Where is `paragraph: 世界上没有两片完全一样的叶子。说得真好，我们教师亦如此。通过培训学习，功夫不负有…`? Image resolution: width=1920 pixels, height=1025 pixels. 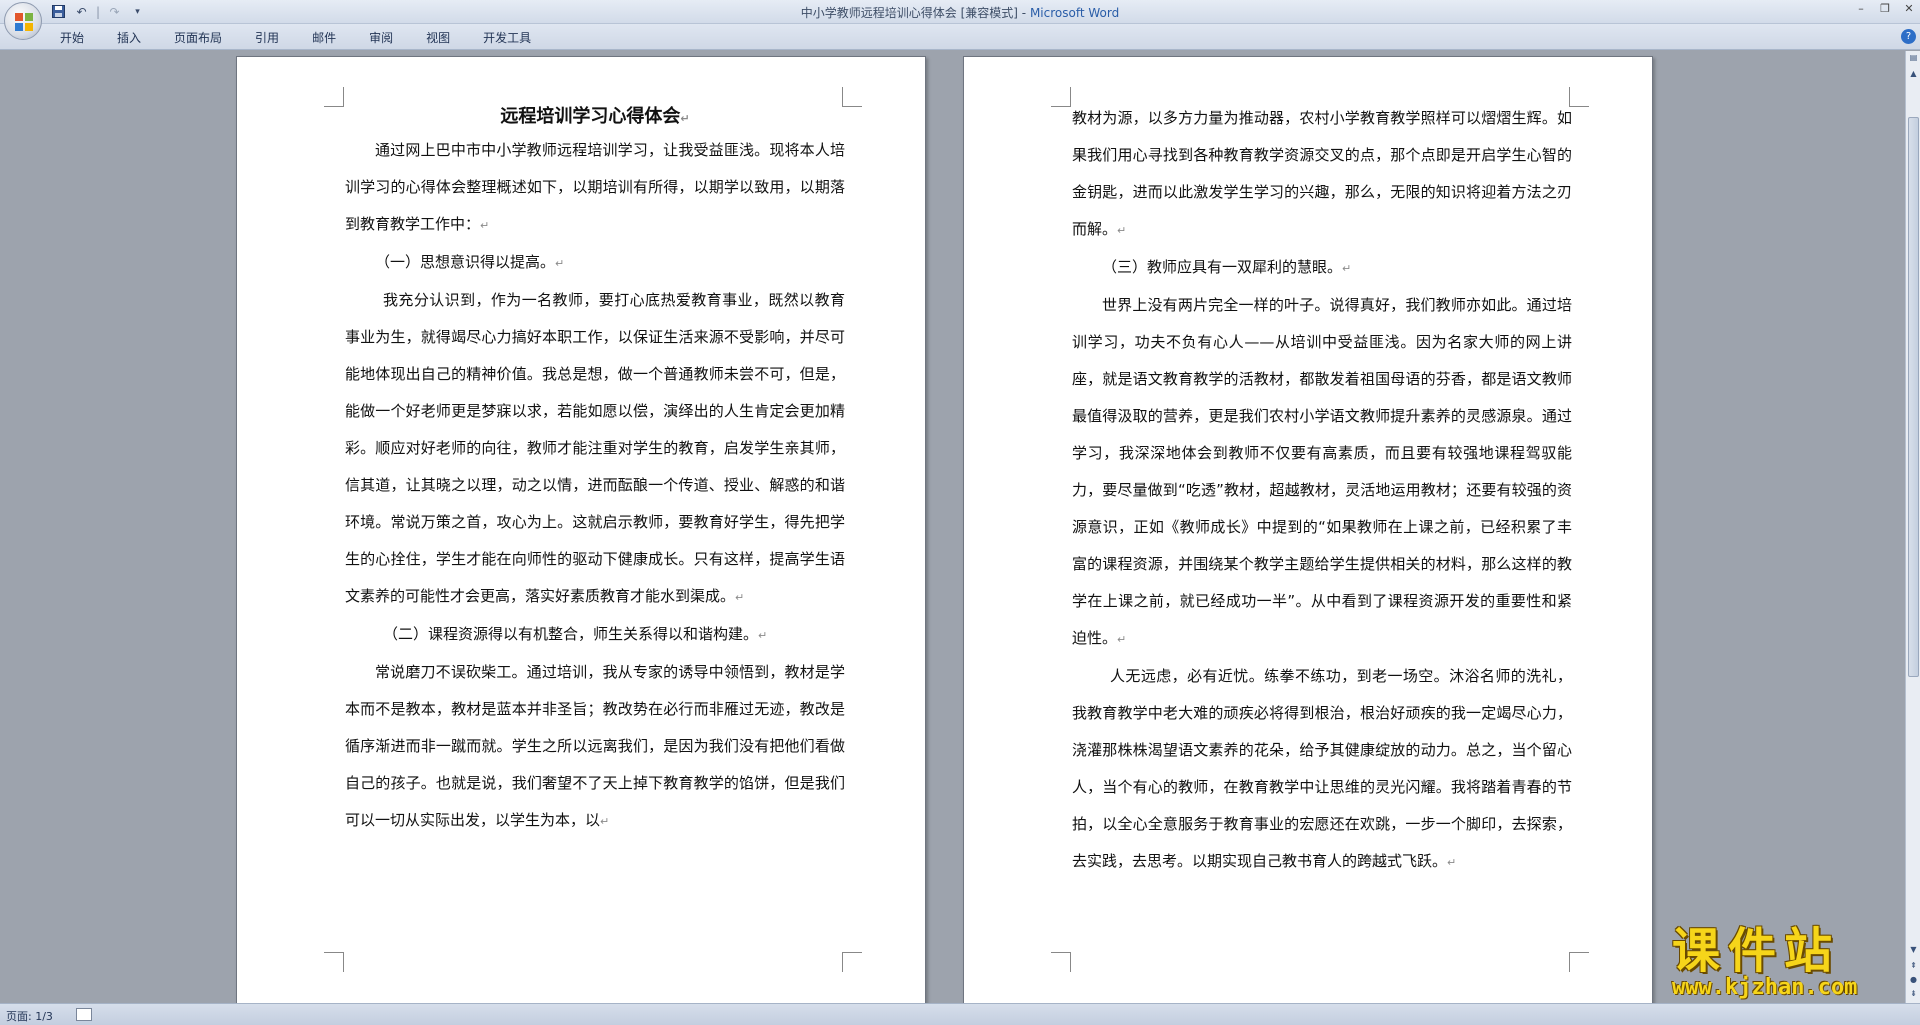
paragraph: 世界上没有两片完全一样的叶子。说得真好，我们教师亦如此。通过培训学习，功夫不负有… is located at coordinates (1322, 472).